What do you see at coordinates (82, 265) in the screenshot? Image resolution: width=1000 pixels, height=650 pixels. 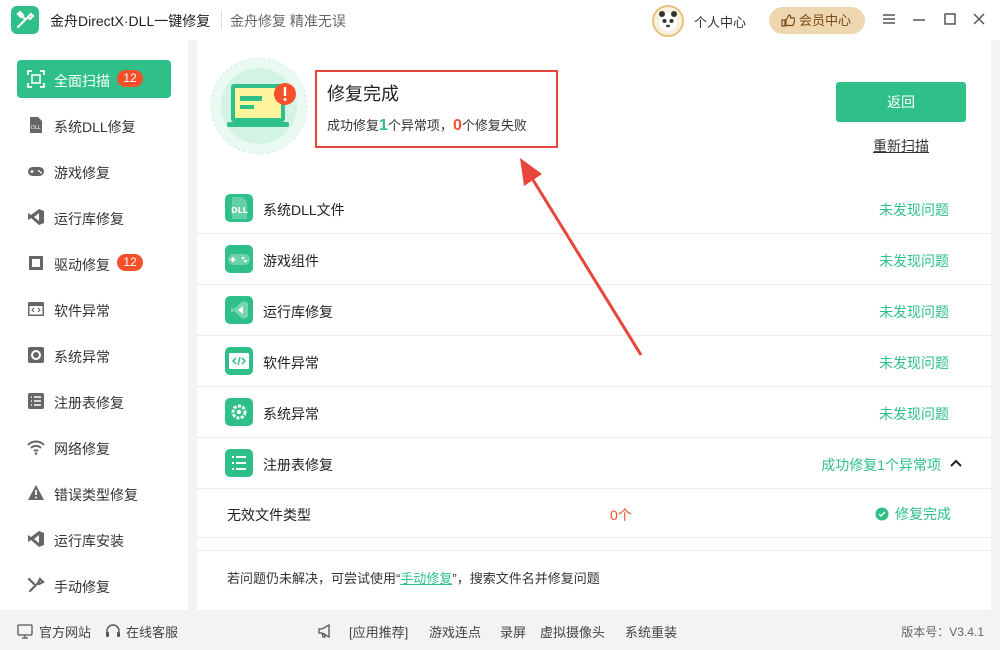 I see `sidebar-item-label: 驱动修复` at bounding box center [82, 265].